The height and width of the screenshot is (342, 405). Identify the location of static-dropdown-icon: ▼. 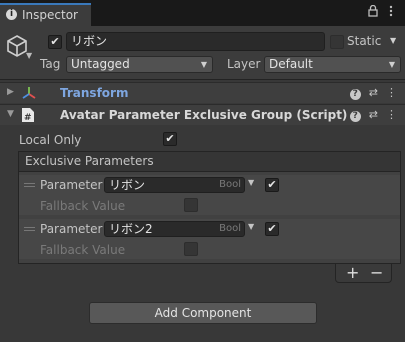
(393, 40).